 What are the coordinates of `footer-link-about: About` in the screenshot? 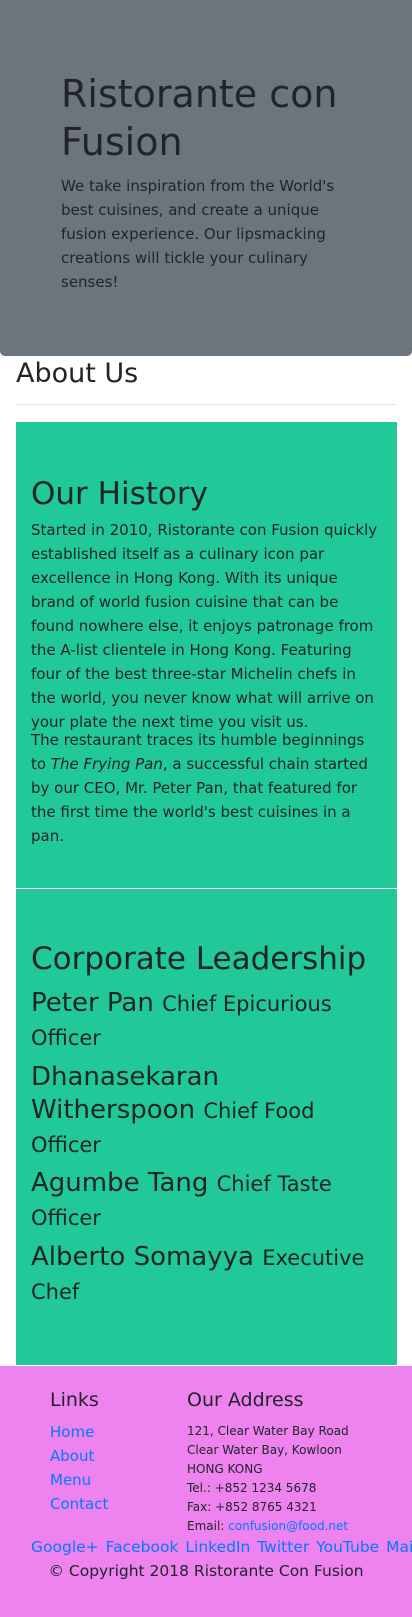 It's located at (72, 1456).